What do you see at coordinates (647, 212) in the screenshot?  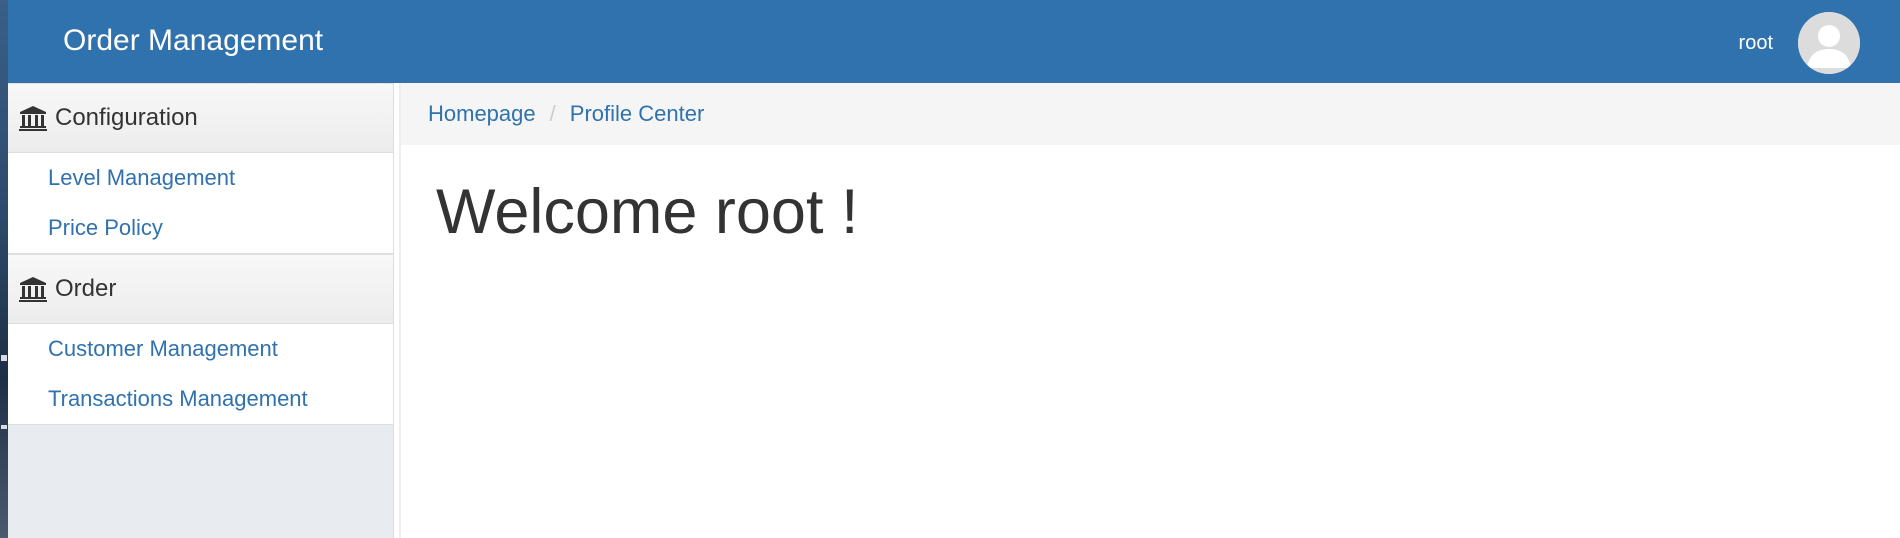 I see `welcome-heading: Welcome root !` at bounding box center [647, 212].